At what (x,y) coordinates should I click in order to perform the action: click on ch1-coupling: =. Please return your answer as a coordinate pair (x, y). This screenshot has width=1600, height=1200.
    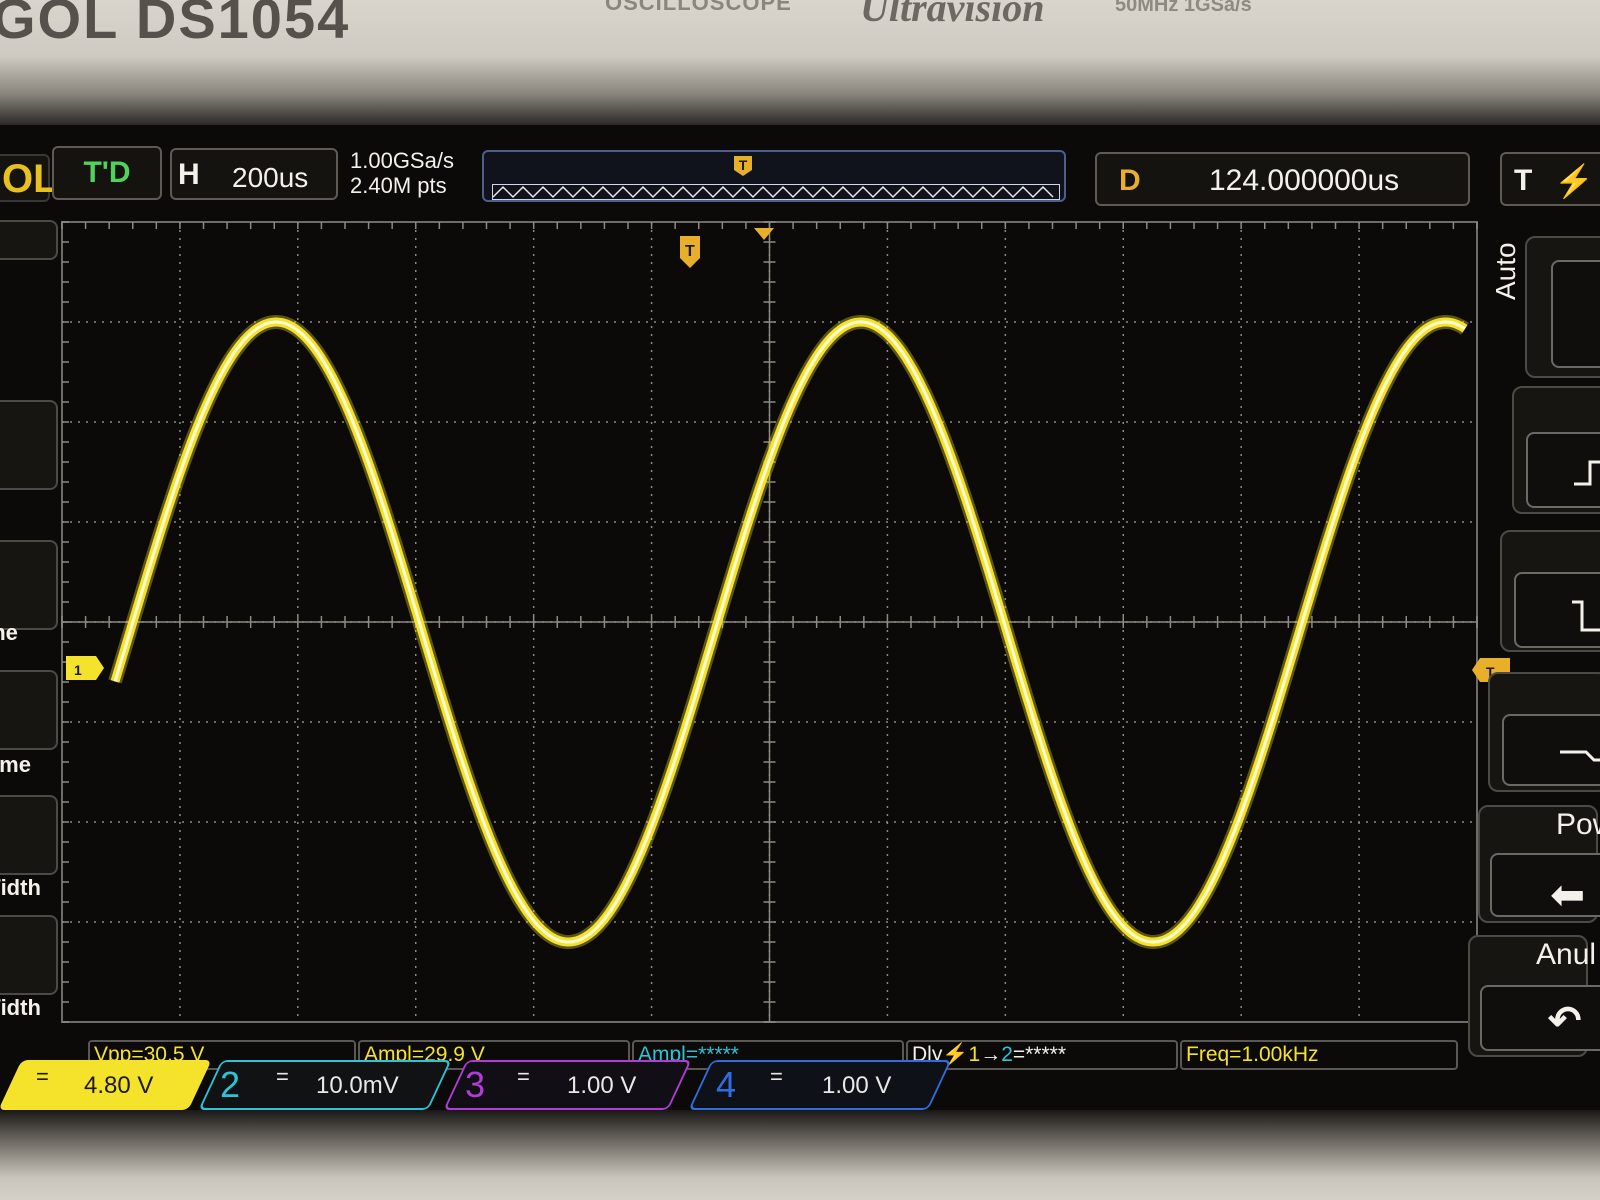
    Looking at the image, I should click on (42, 1076).